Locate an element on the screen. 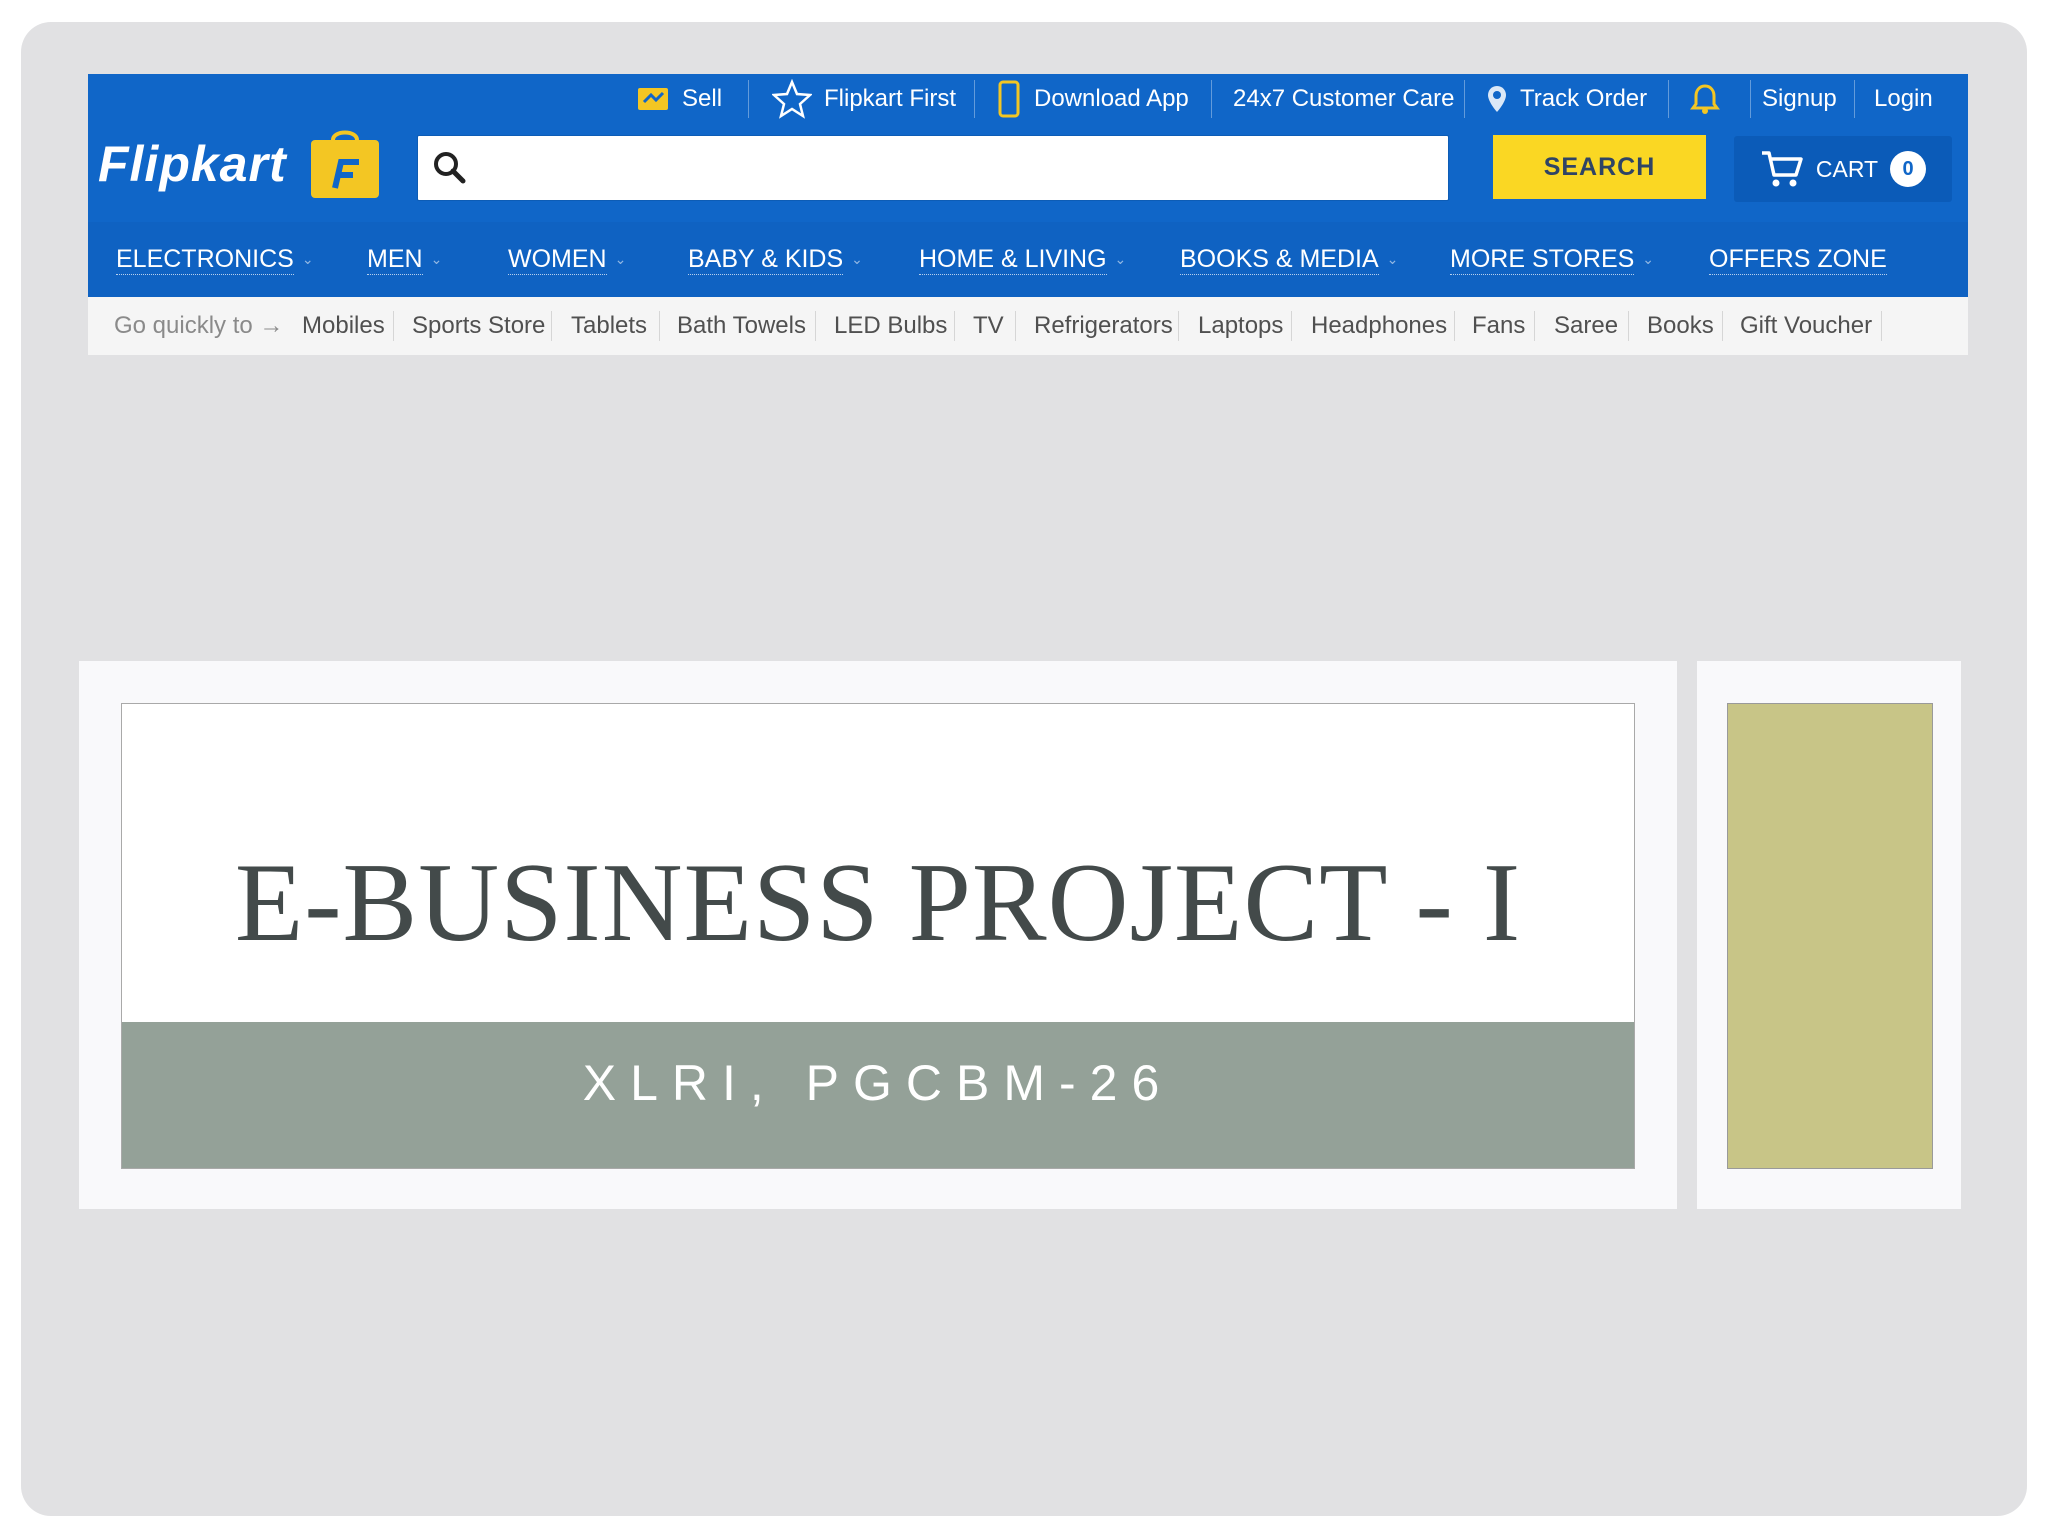 This screenshot has height=1536, width=2048. category-men: MEN ⌄ is located at coordinates (404, 259).